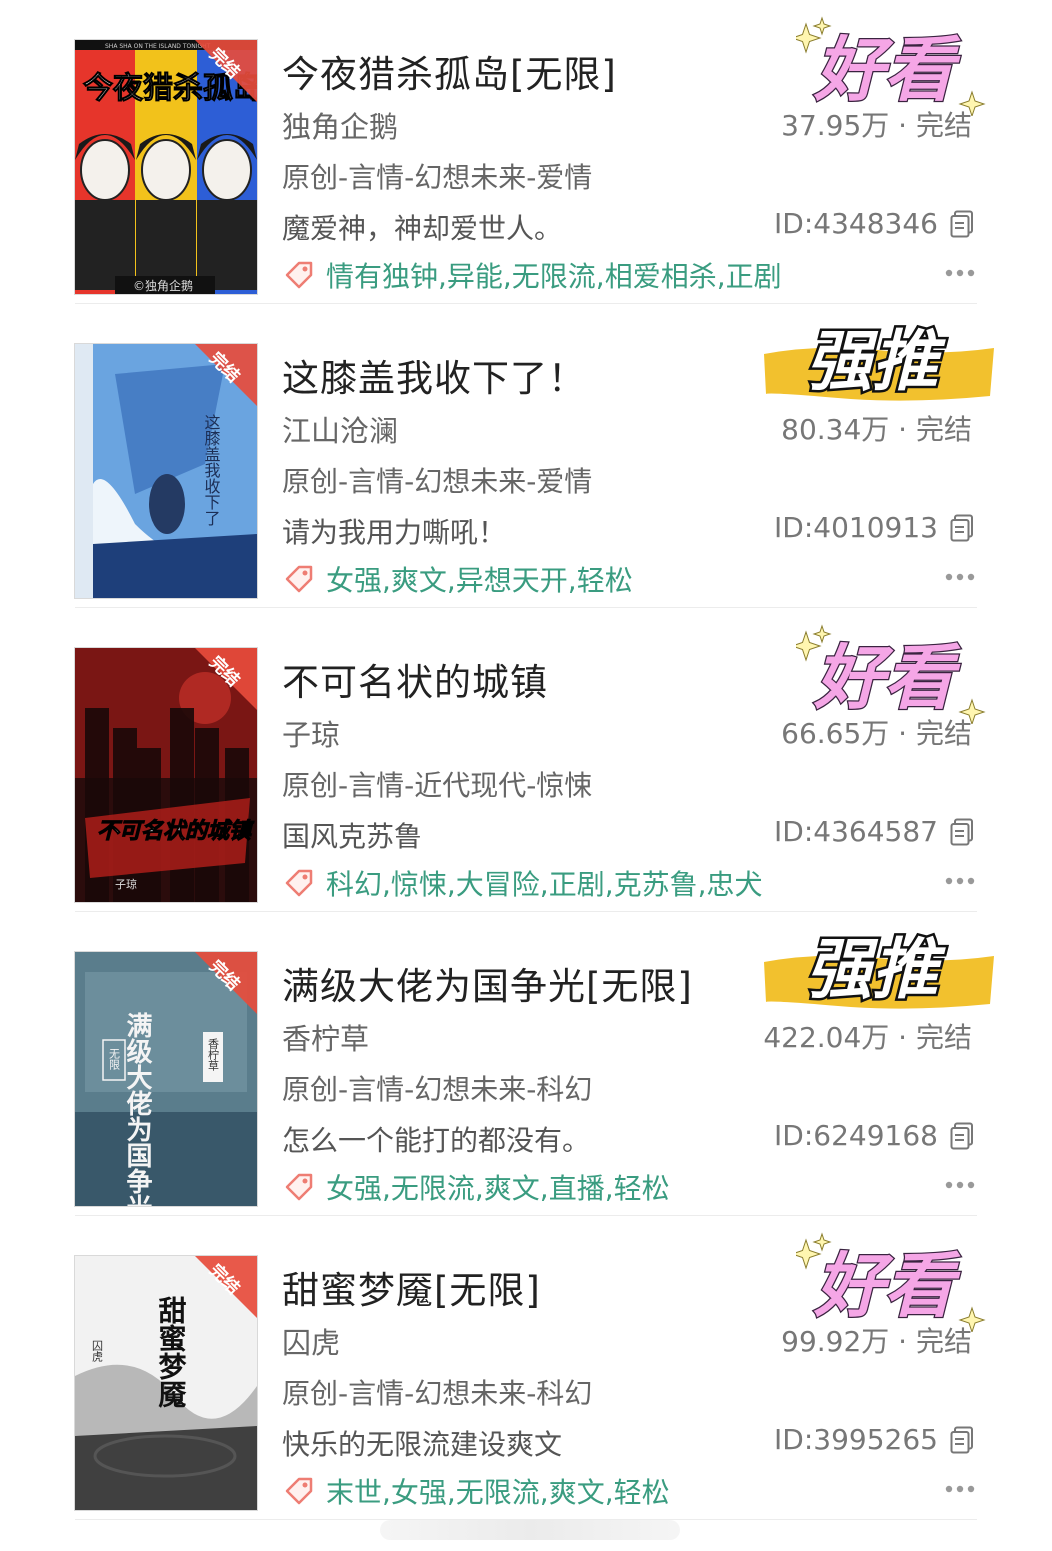  Describe the element at coordinates (479, 579) in the screenshot. I see `tag-list: 女强,爽文,异想天开,轻松` at that location.